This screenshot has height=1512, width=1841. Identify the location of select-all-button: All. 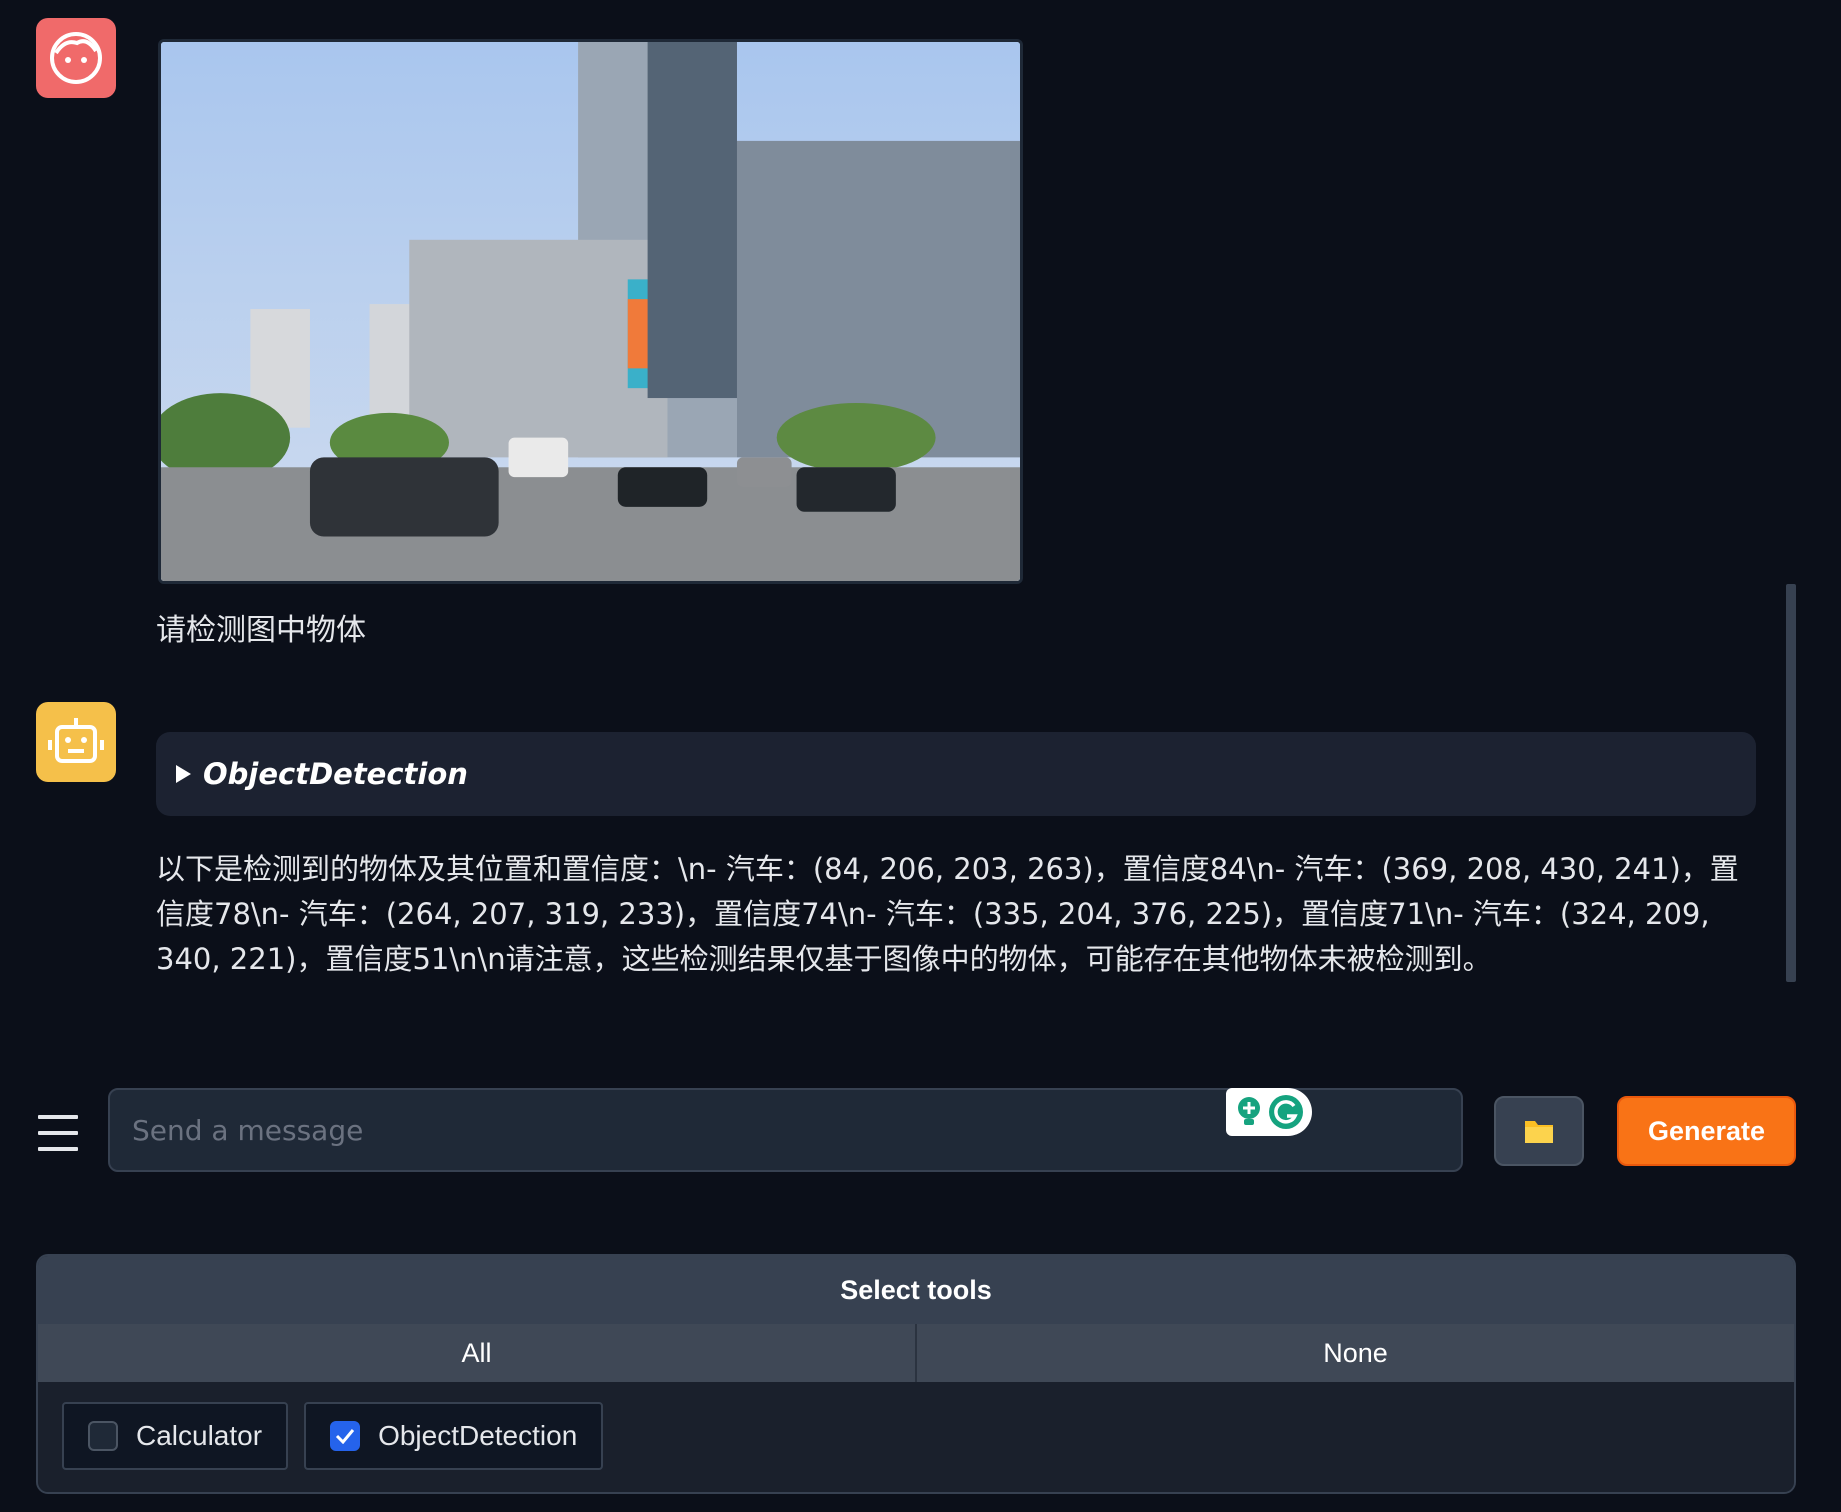
(476, 1353).